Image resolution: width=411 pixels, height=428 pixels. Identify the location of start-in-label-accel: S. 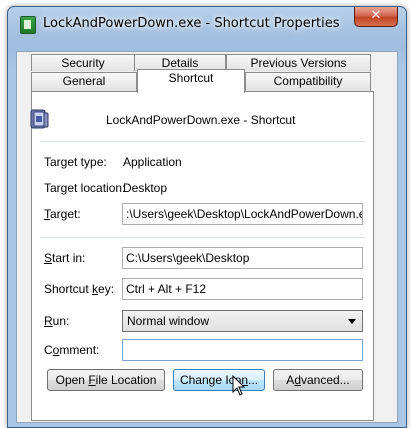
(48, 258).